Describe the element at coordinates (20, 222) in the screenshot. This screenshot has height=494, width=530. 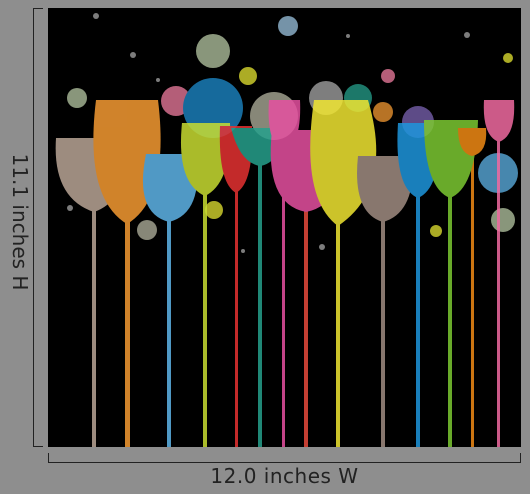
I see `height-label: 11.1 inches H` at that location.